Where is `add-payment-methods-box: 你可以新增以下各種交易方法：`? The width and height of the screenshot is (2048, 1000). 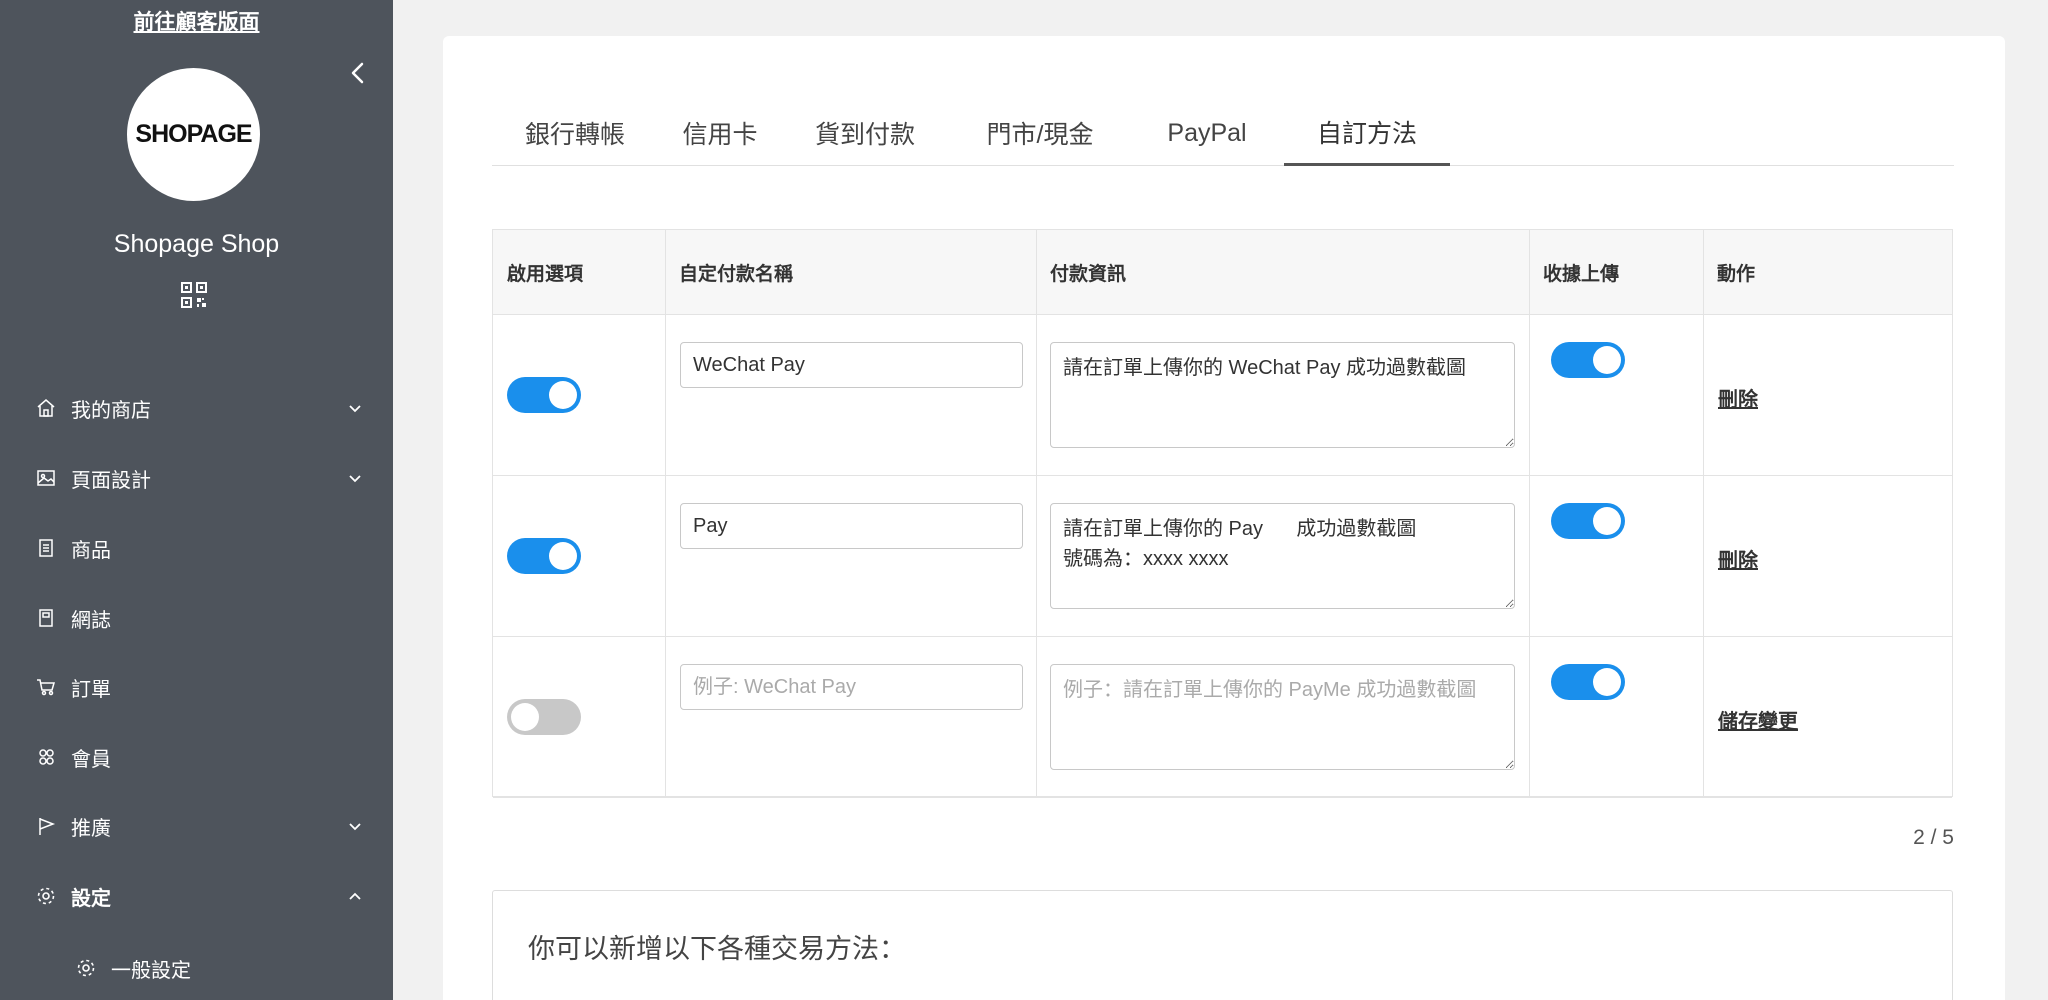 add-payment-methods-box: 你可以新增以下各種交易方法： is located at coordinates (1222, 945).